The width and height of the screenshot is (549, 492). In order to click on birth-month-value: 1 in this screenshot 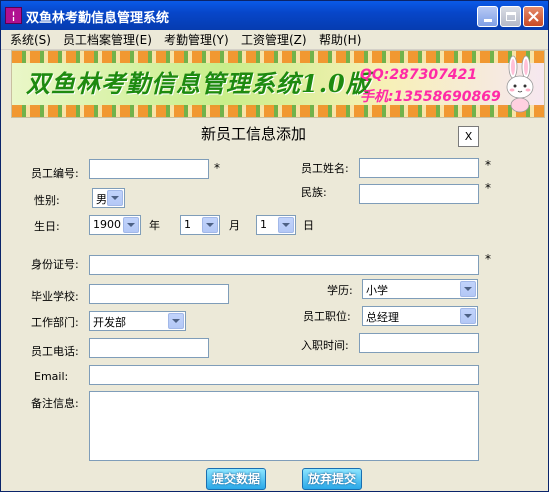, I will do `click(187, 224)`.